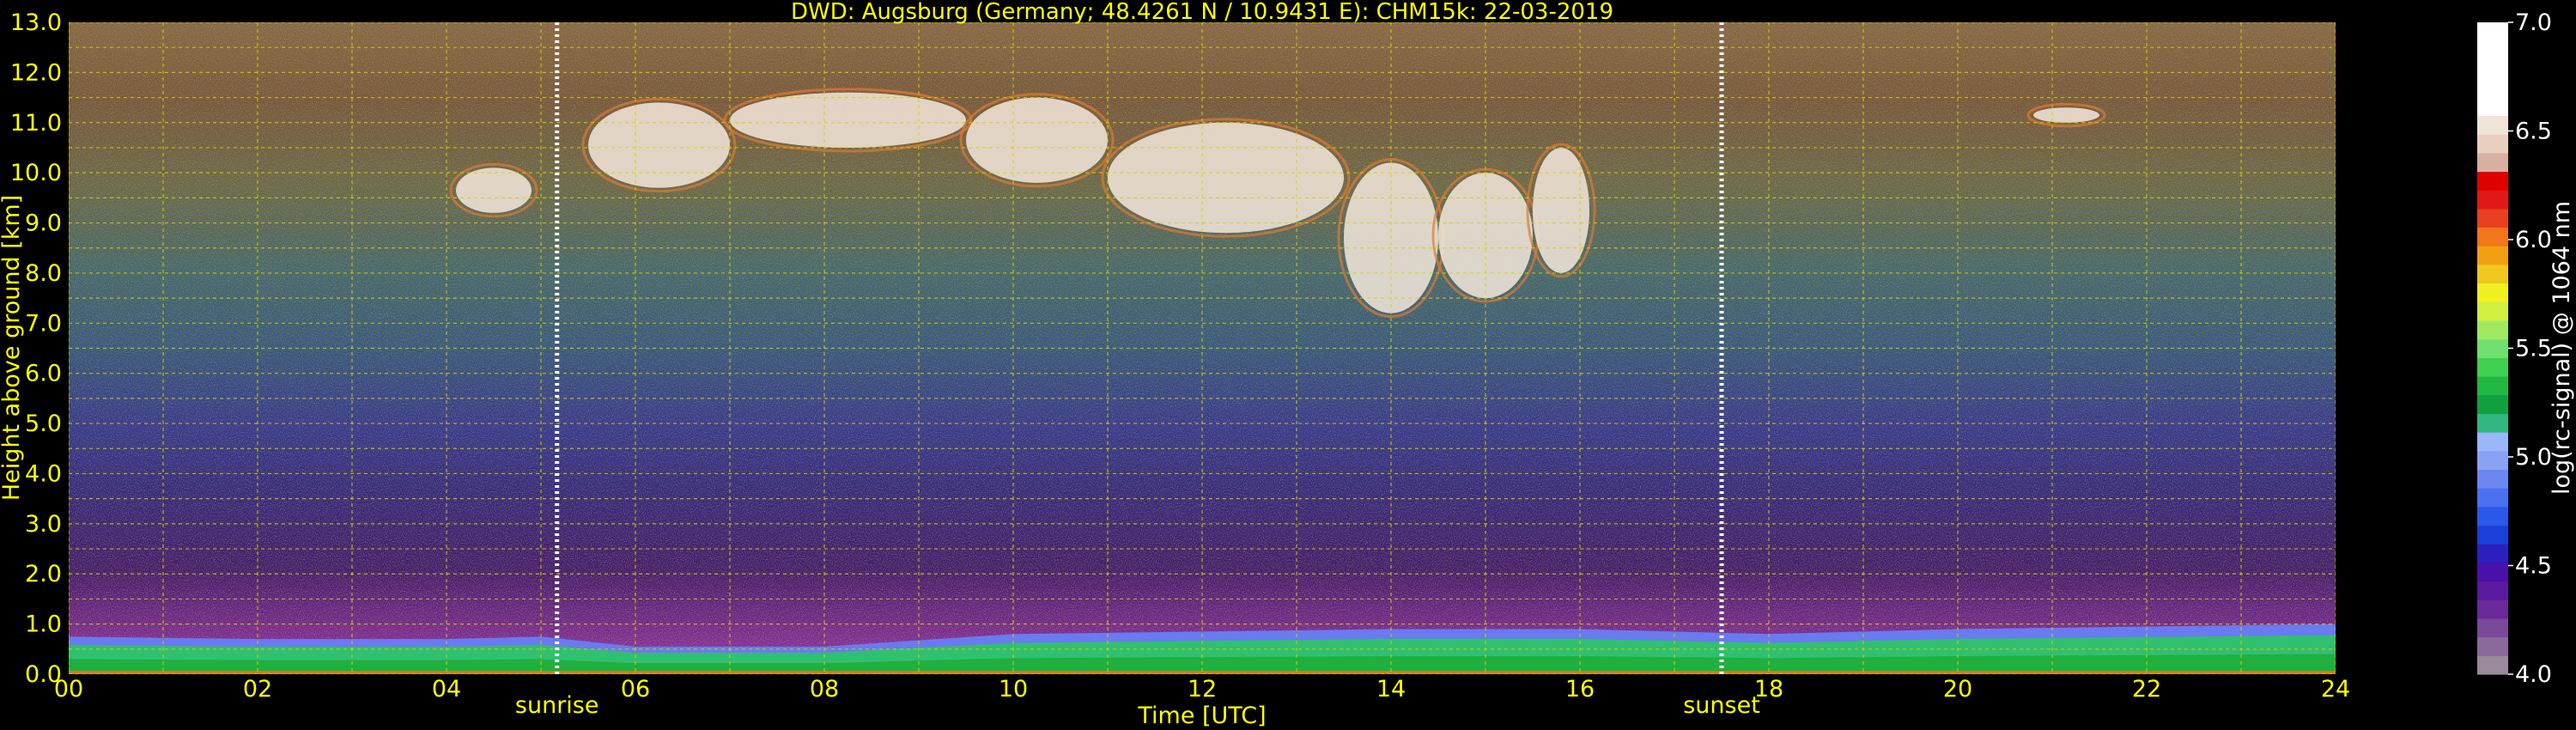  What do you see at coordinates (446, 689) in the screenshot?
I see `x-tick-label: 04` at bounding box center [446, 689].